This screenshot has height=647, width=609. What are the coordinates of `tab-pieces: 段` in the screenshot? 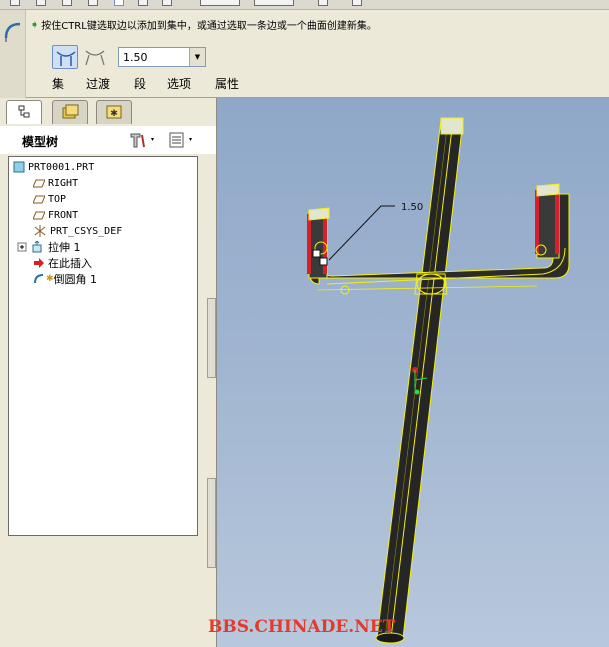 It's located at (140, 83).